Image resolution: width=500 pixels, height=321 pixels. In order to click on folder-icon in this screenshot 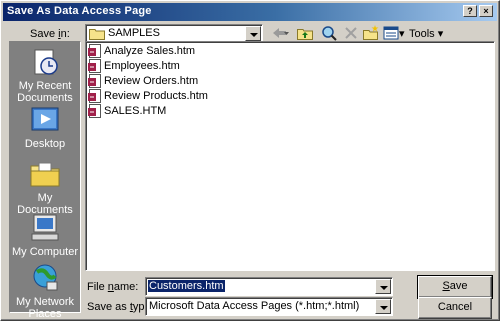, I will do `click(97, 34)`.